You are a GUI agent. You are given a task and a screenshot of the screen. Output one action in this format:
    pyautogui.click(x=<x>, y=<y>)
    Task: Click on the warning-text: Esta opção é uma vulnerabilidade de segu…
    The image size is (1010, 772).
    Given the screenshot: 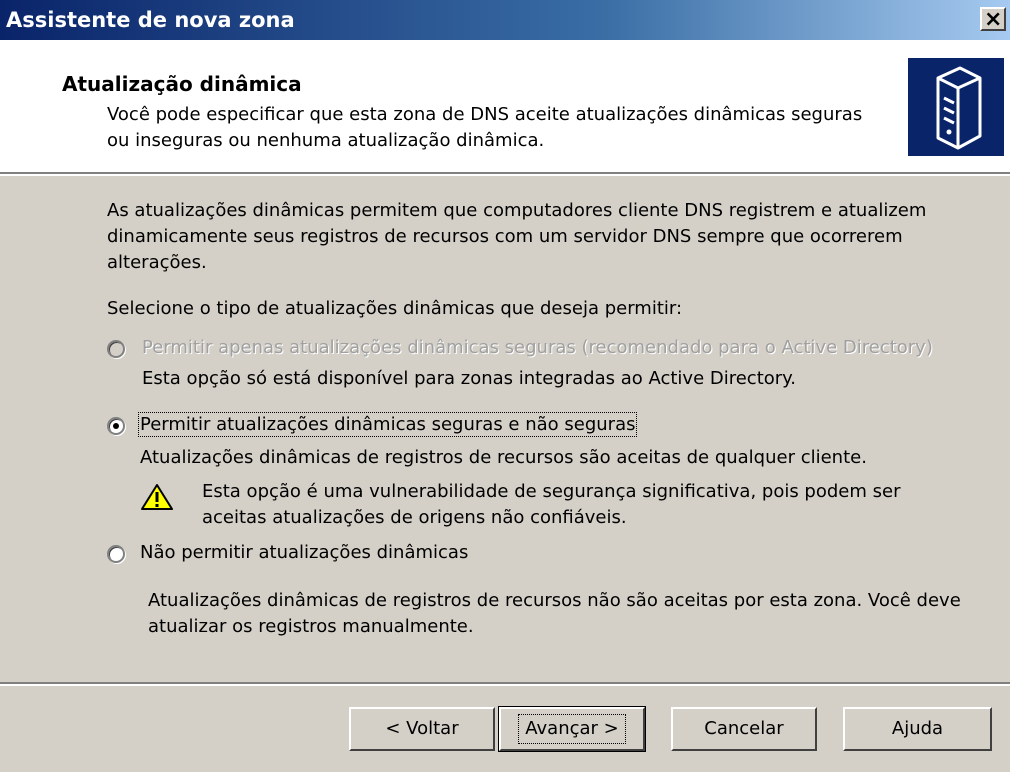 What is the action you would take?
    pyautogui.click(x=551, y=504)
    